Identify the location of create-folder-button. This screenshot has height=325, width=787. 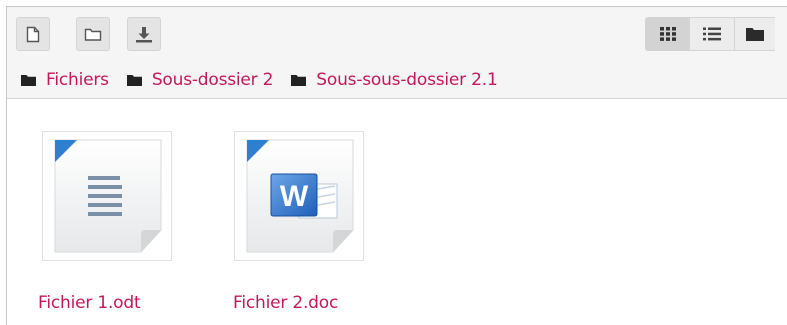
(93, 34).